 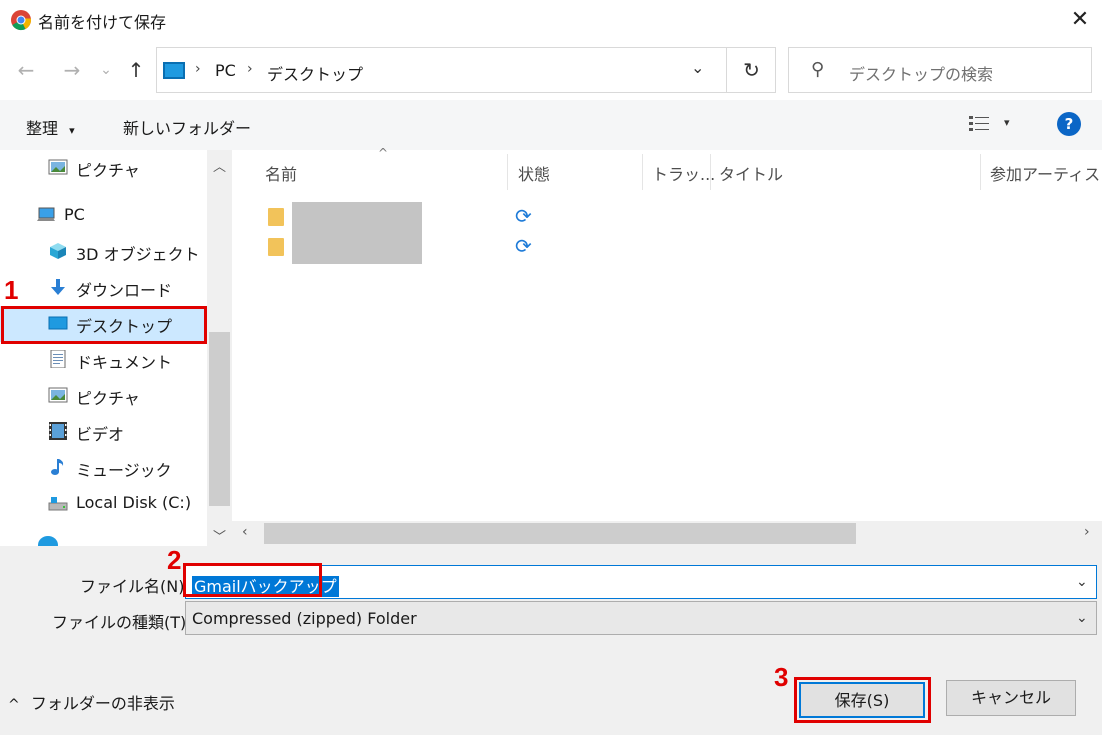 What do you see at coordinates (187, 127) in the screenshot?
I see `new-folder-button: 新しいフォルダー` at bounding box center [187, 127].